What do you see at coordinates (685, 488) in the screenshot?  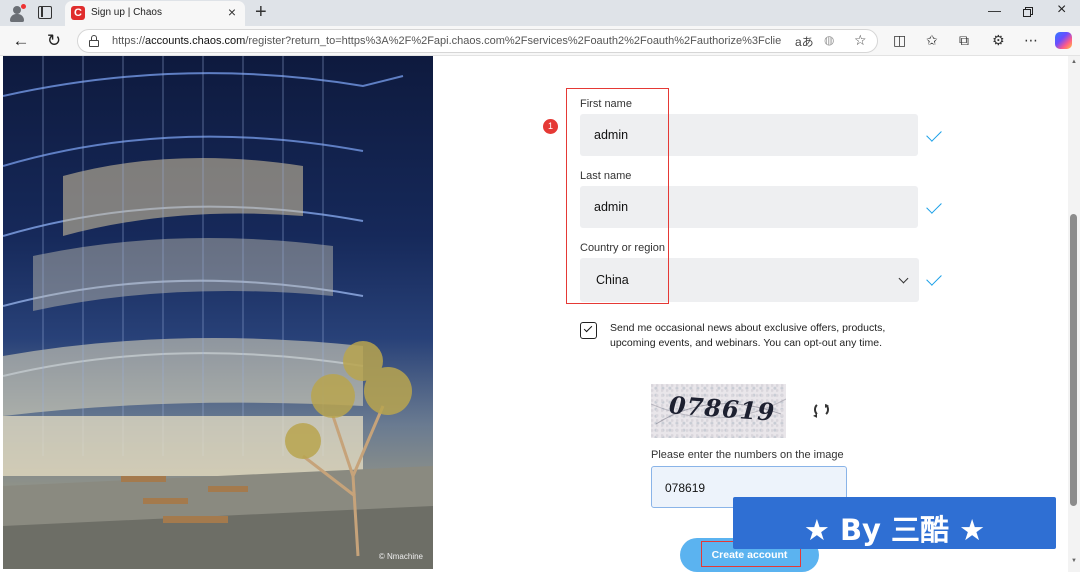 I see `captcha-input-value: 078619` at bounding box center [685, 488].